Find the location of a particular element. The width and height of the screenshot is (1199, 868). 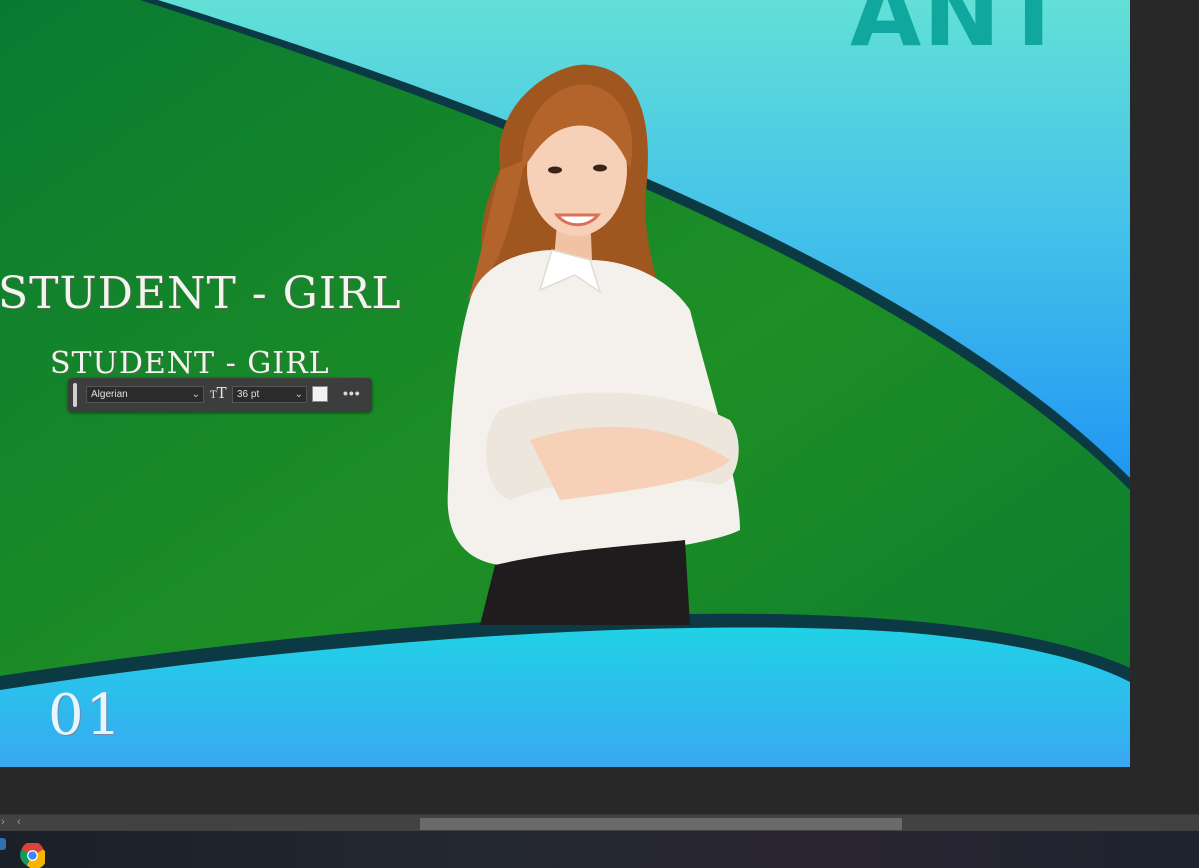

font-family-value: Algerian is located at coordinates (109, 394).